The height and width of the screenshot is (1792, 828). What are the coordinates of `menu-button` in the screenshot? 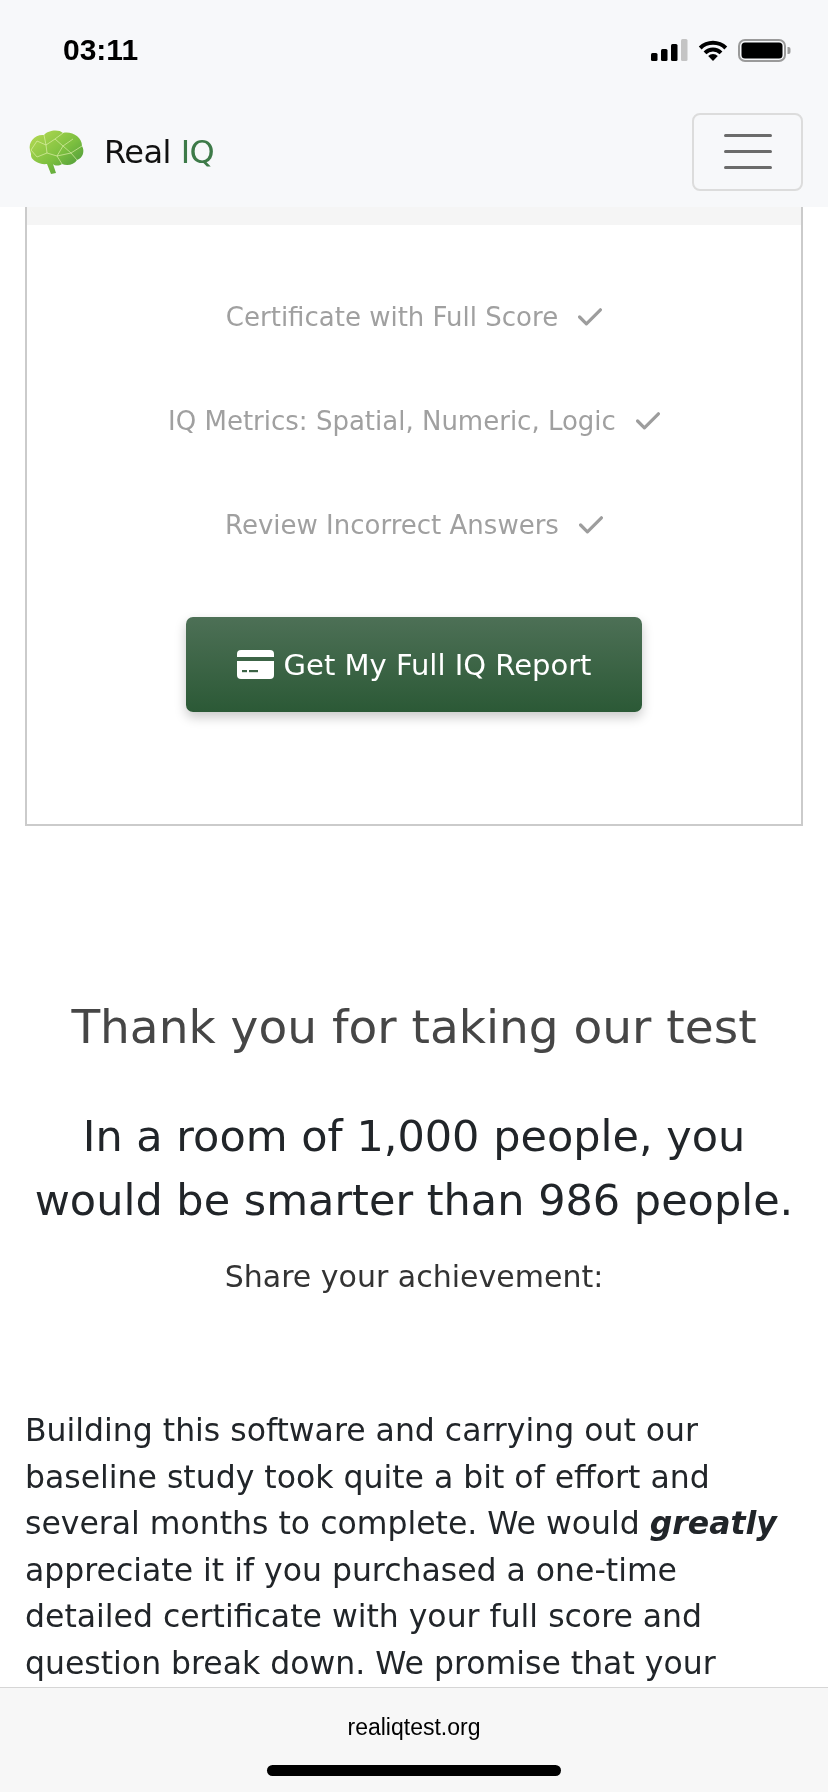 It's located at (747, 151).